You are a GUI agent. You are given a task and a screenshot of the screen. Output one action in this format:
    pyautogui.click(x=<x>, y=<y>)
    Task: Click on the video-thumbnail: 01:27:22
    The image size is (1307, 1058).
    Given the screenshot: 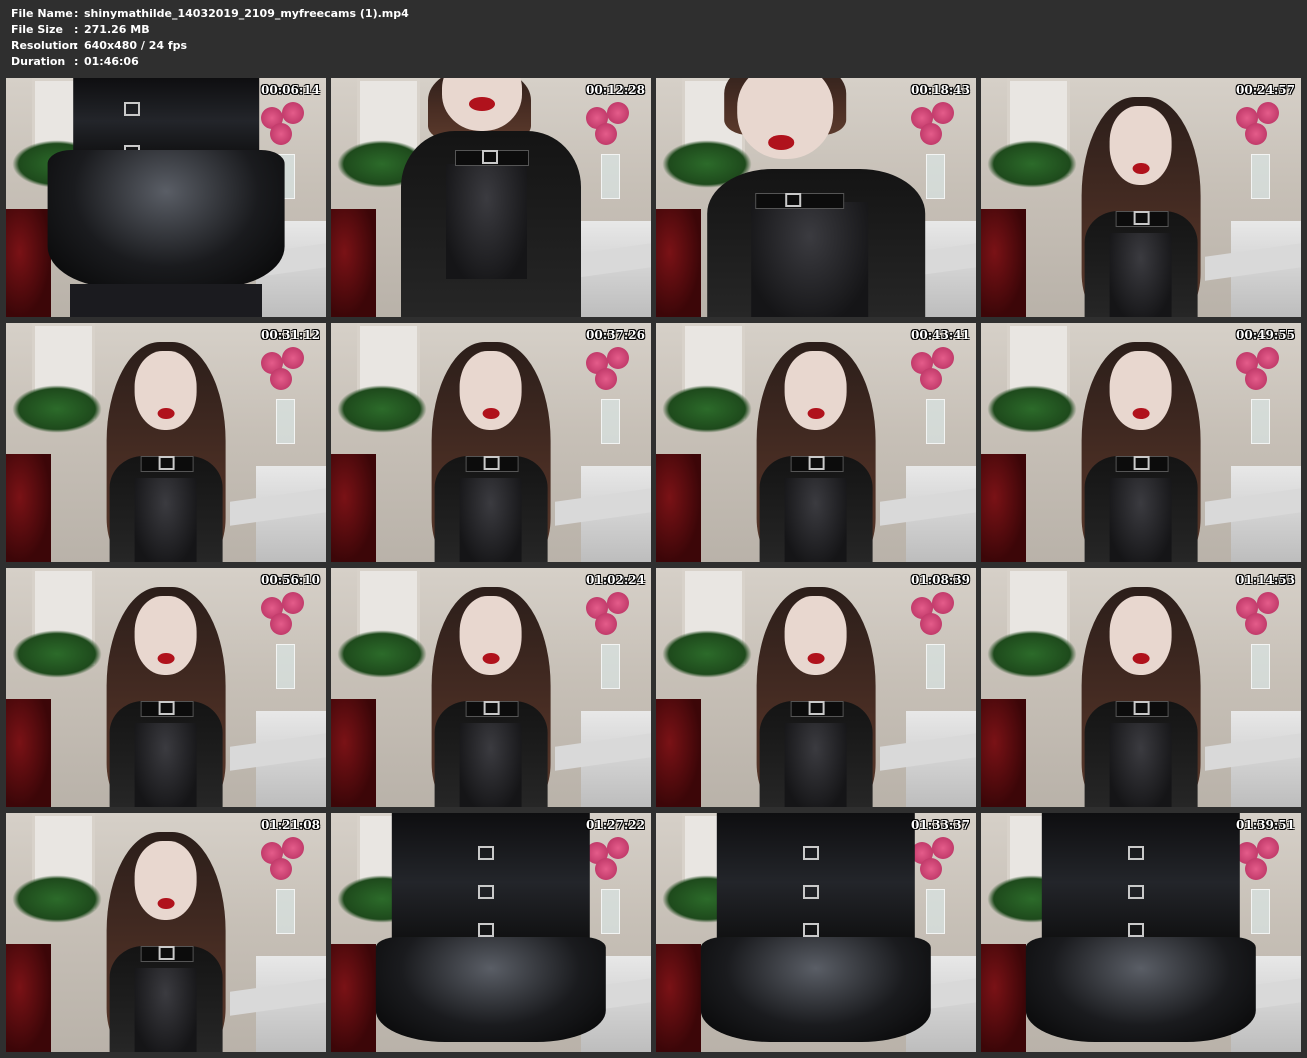 What is the action you would take?
    pyautogui.click(x=491, y=932)
    